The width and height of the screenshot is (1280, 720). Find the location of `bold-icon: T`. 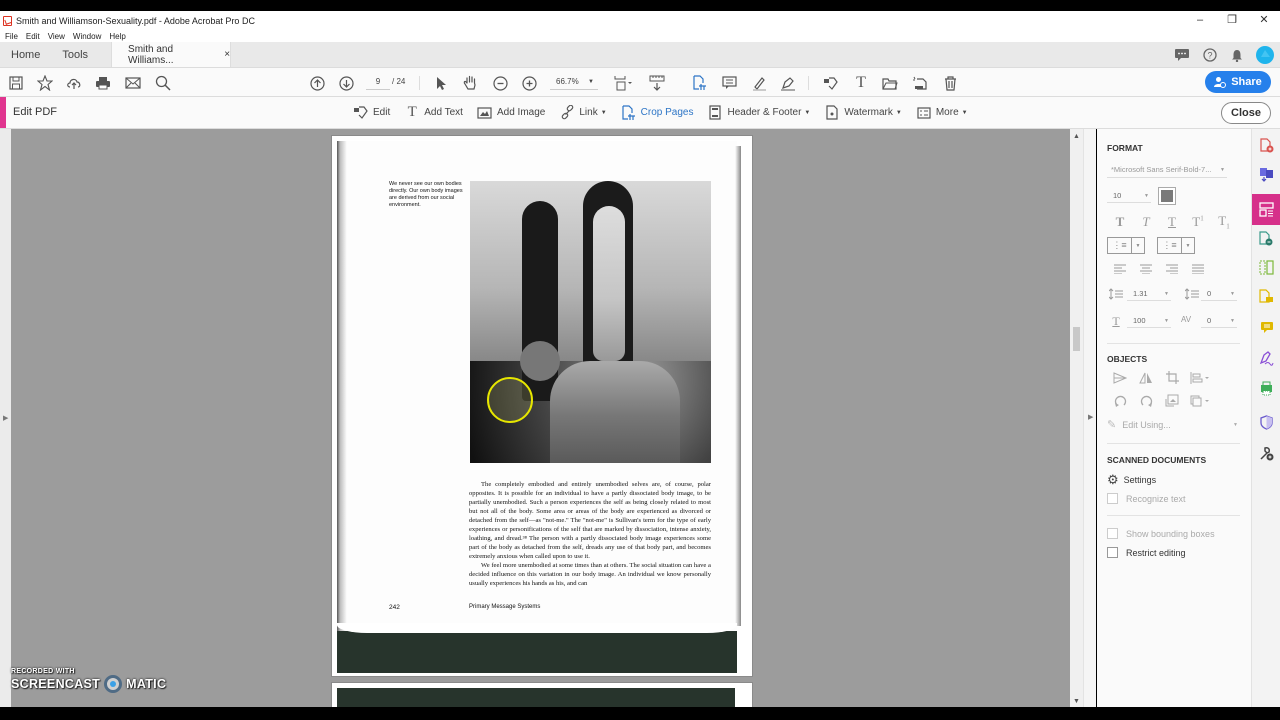

bold-icon: T is located at coordinates (1120, 222).